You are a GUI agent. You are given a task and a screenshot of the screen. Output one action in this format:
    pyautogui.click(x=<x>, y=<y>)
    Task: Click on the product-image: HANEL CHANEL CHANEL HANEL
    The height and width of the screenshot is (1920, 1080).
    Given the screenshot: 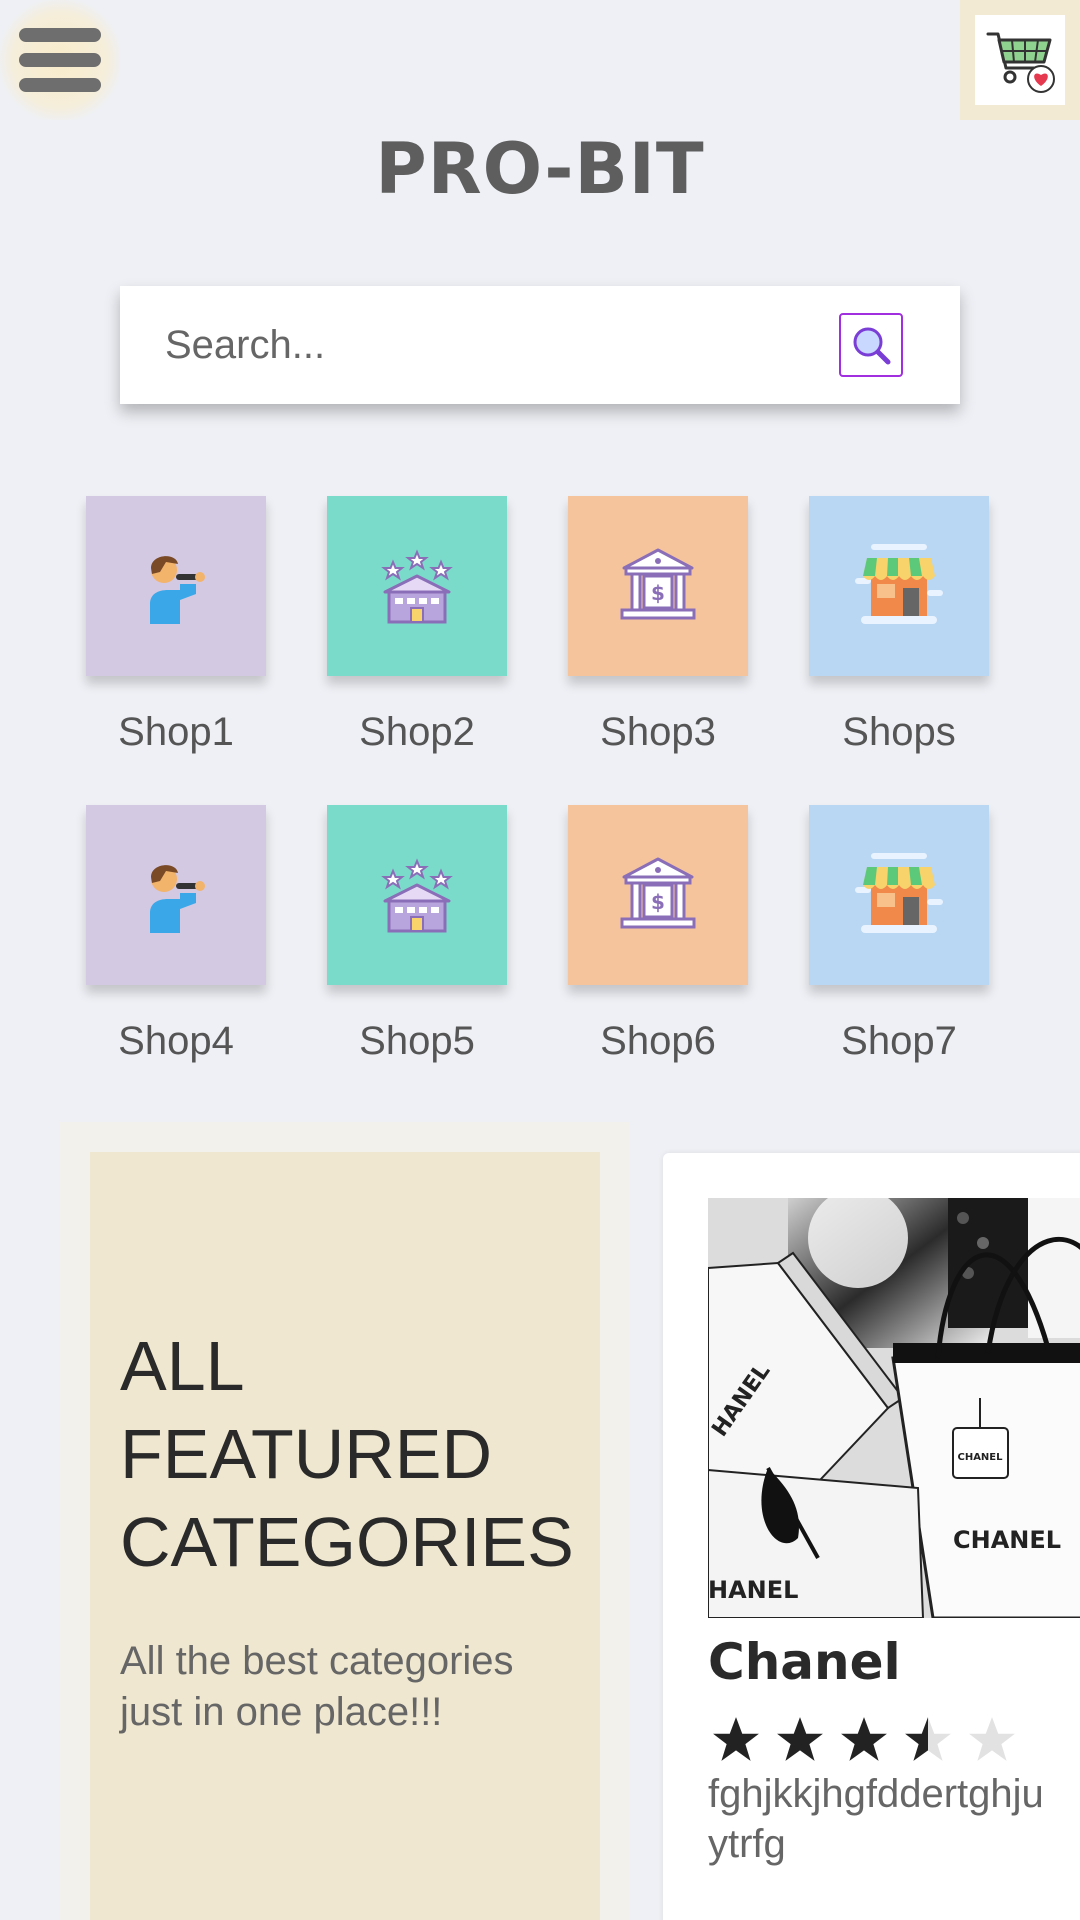 What is the action you would take?
    pyautogui.click(x=894, y=1408)
    